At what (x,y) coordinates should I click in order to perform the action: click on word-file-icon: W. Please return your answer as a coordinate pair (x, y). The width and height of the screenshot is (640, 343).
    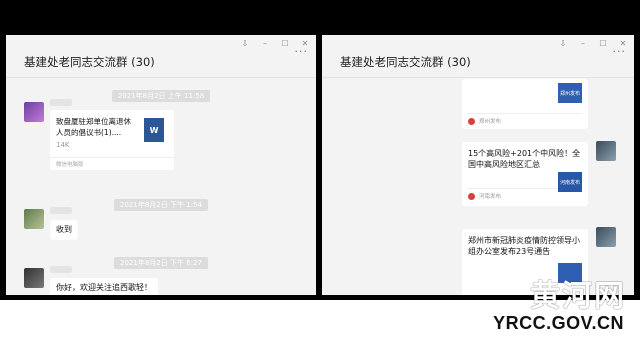
    Looking at the image, I should click on (154, 130).